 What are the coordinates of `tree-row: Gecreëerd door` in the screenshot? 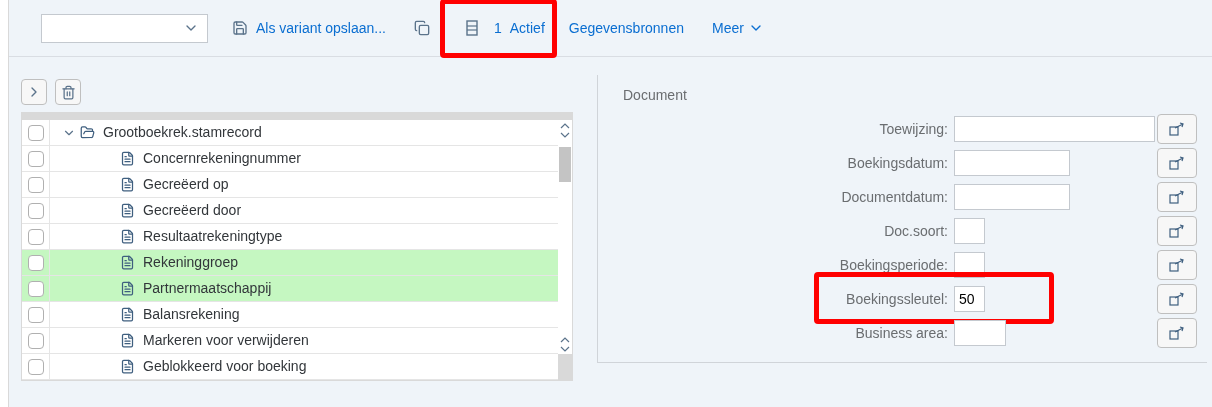 It's located at (290, 211).